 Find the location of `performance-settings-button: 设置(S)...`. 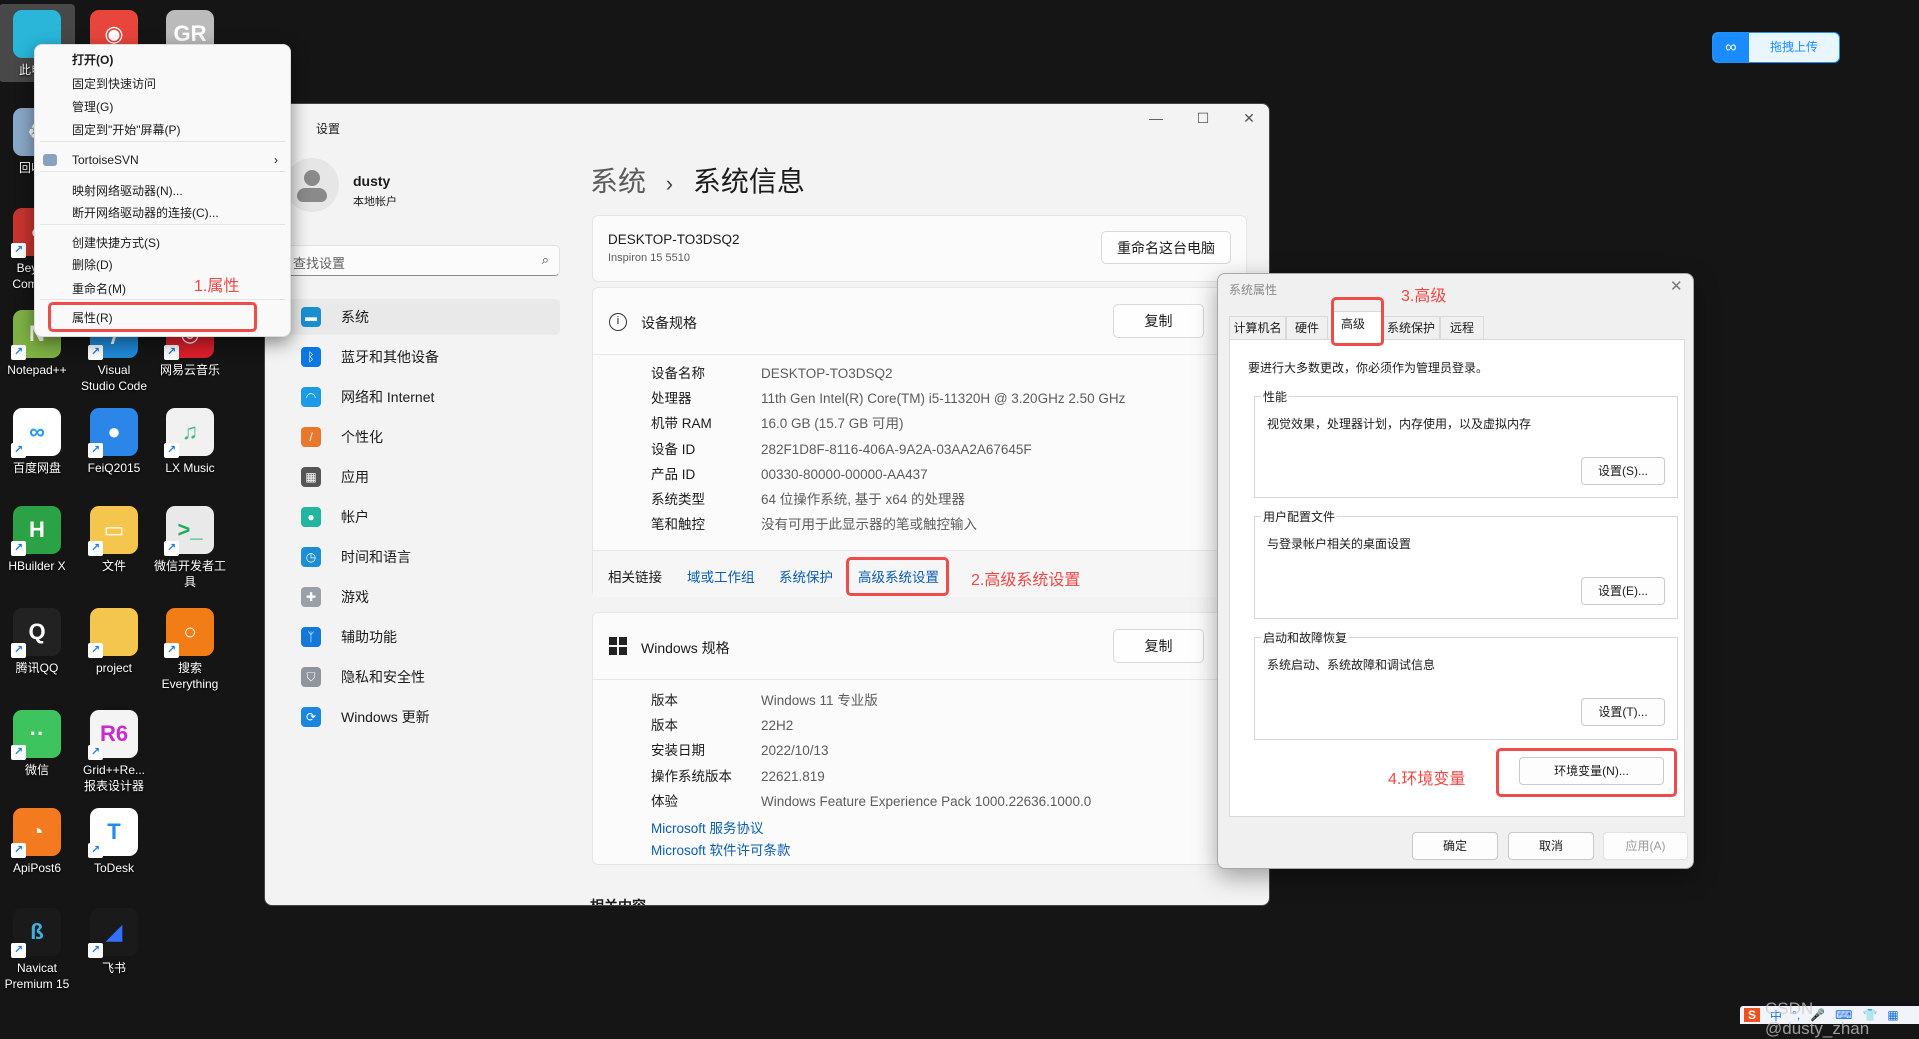

performance-settings-button: 设置(S)... is located at coordinates (1623, 471).